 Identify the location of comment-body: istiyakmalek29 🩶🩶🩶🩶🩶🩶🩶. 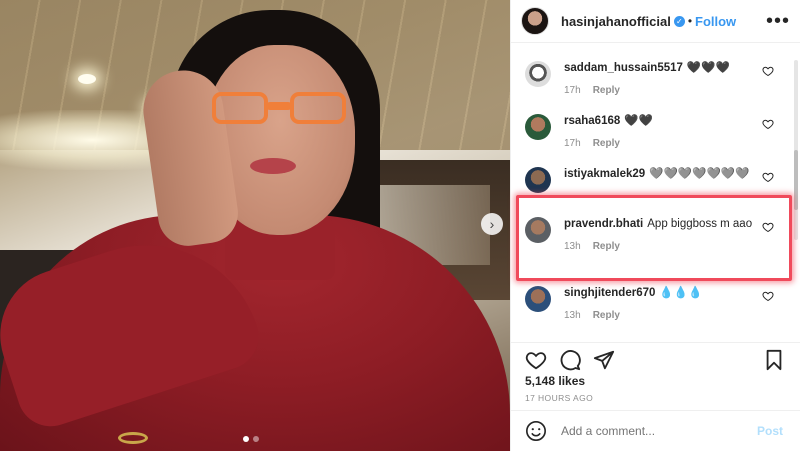
(664, 192).